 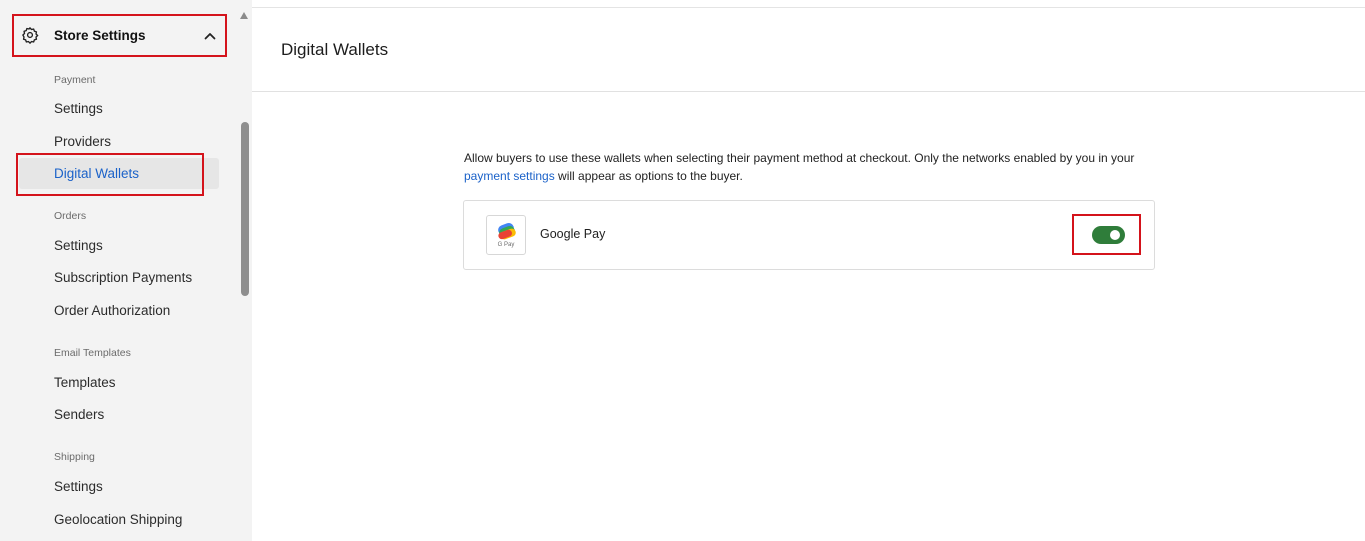 I want to click on section-title-shipping: Shipping, so click(x=74, y=457).